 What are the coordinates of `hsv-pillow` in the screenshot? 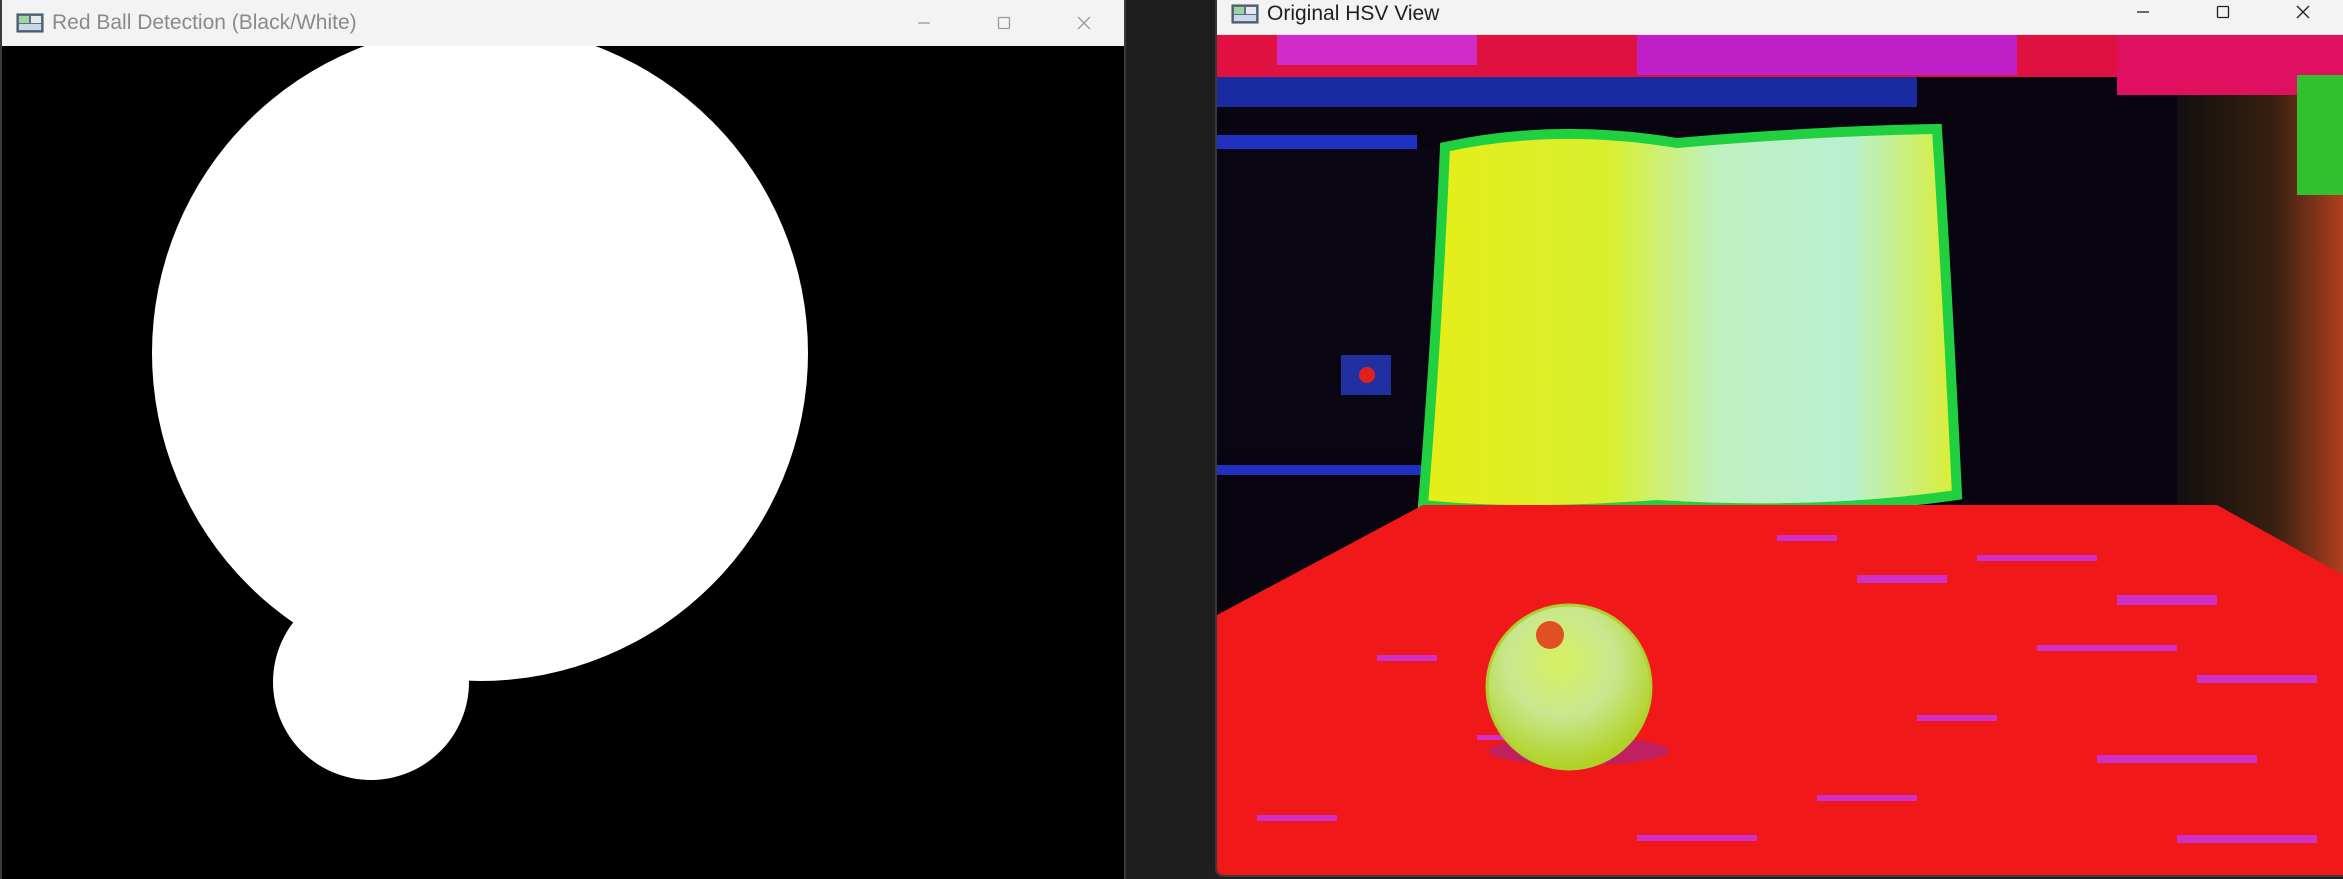 It's located at (1690, 319).